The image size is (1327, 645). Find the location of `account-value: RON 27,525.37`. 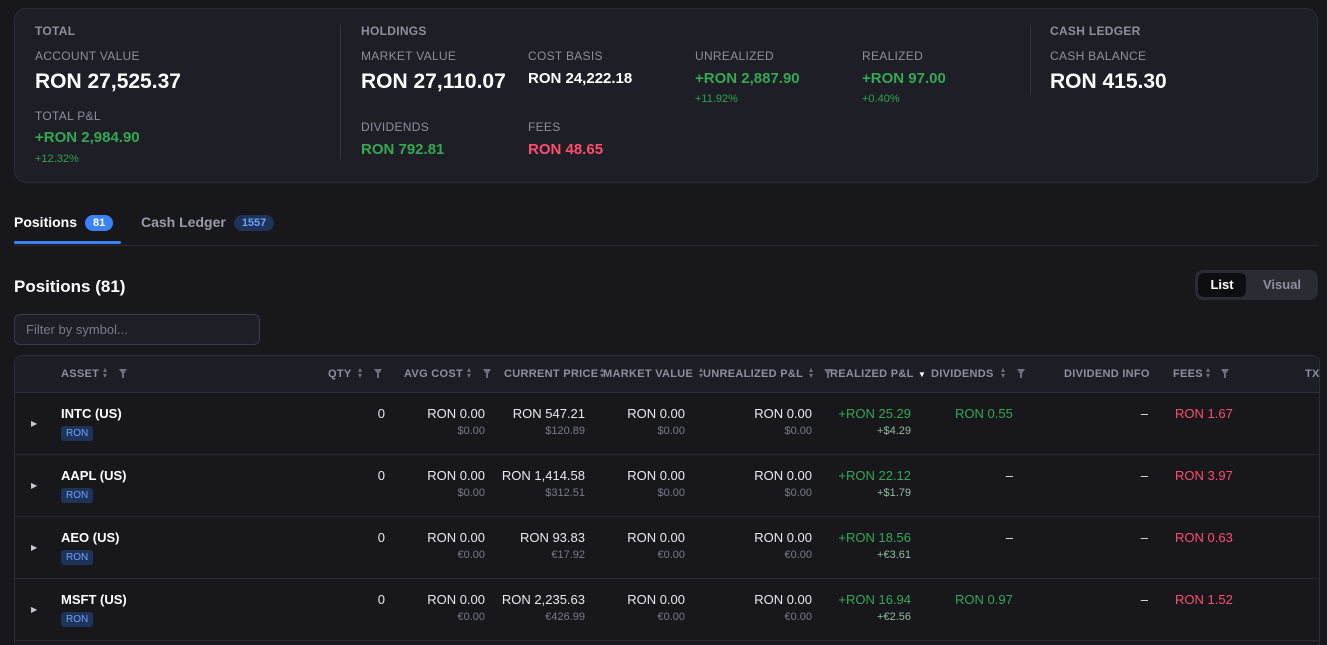

account-value: RON 27,525.37 is located at coordinates (108, 81).